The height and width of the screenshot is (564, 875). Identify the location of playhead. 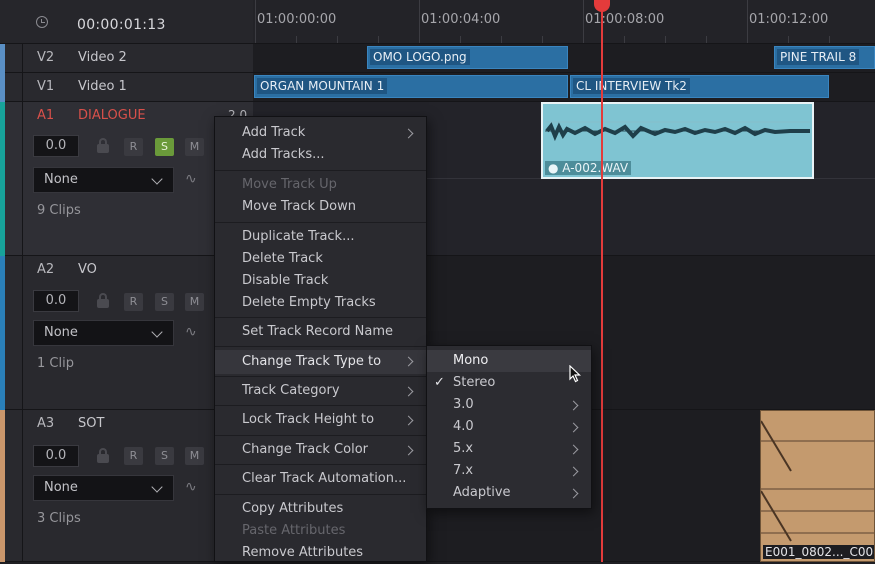
(602, 281).